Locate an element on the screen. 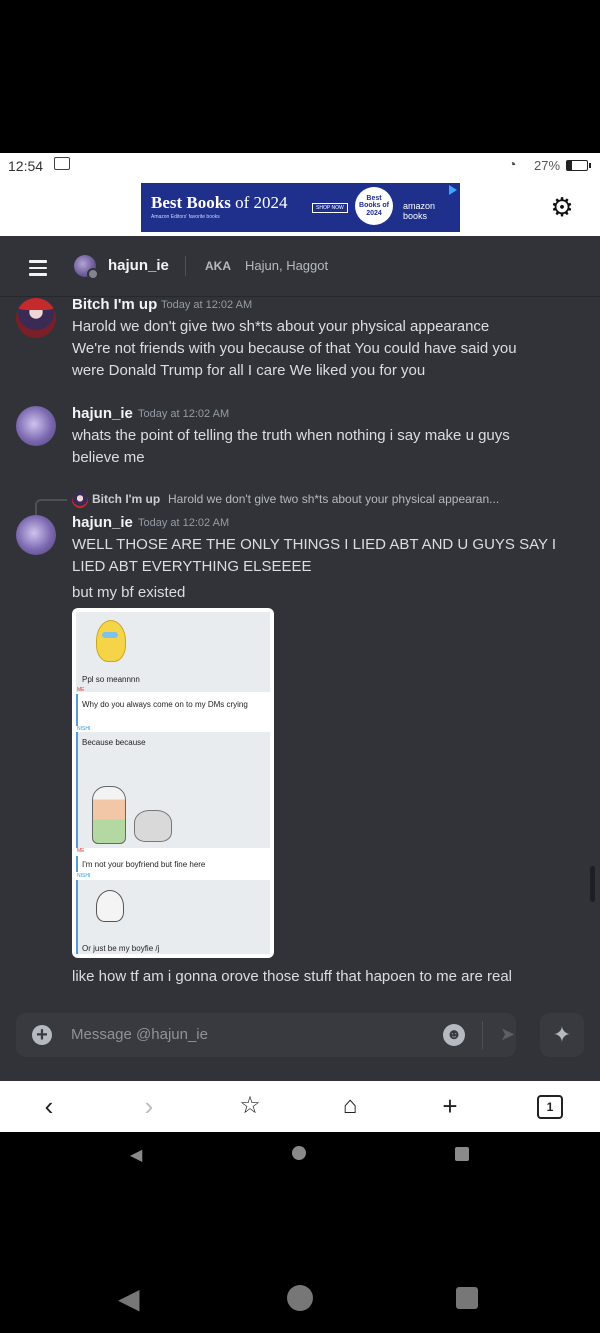  battery-percent: 27% is located at coordinates (547, 165).